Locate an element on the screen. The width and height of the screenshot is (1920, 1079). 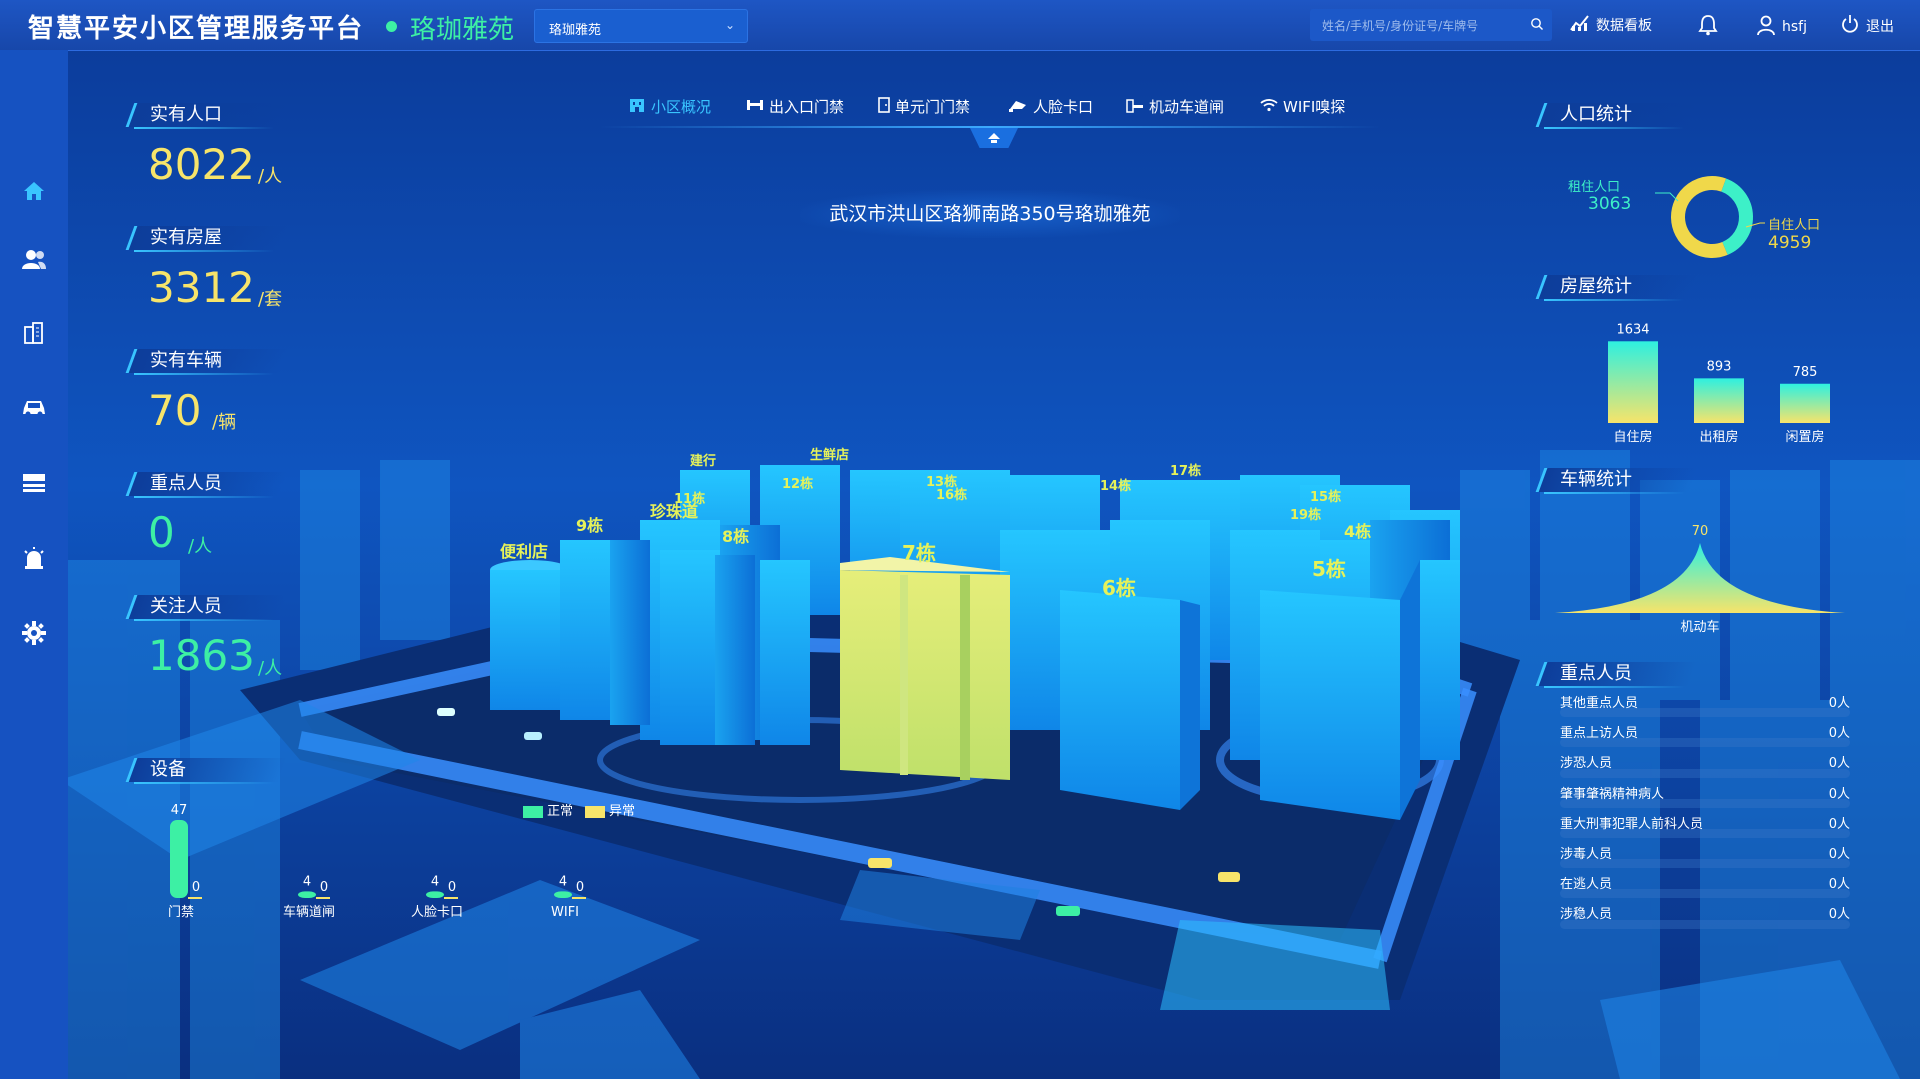
tab-wifi-sniff-label: WIFI嗅探 is located at coordinates (1314, 107).